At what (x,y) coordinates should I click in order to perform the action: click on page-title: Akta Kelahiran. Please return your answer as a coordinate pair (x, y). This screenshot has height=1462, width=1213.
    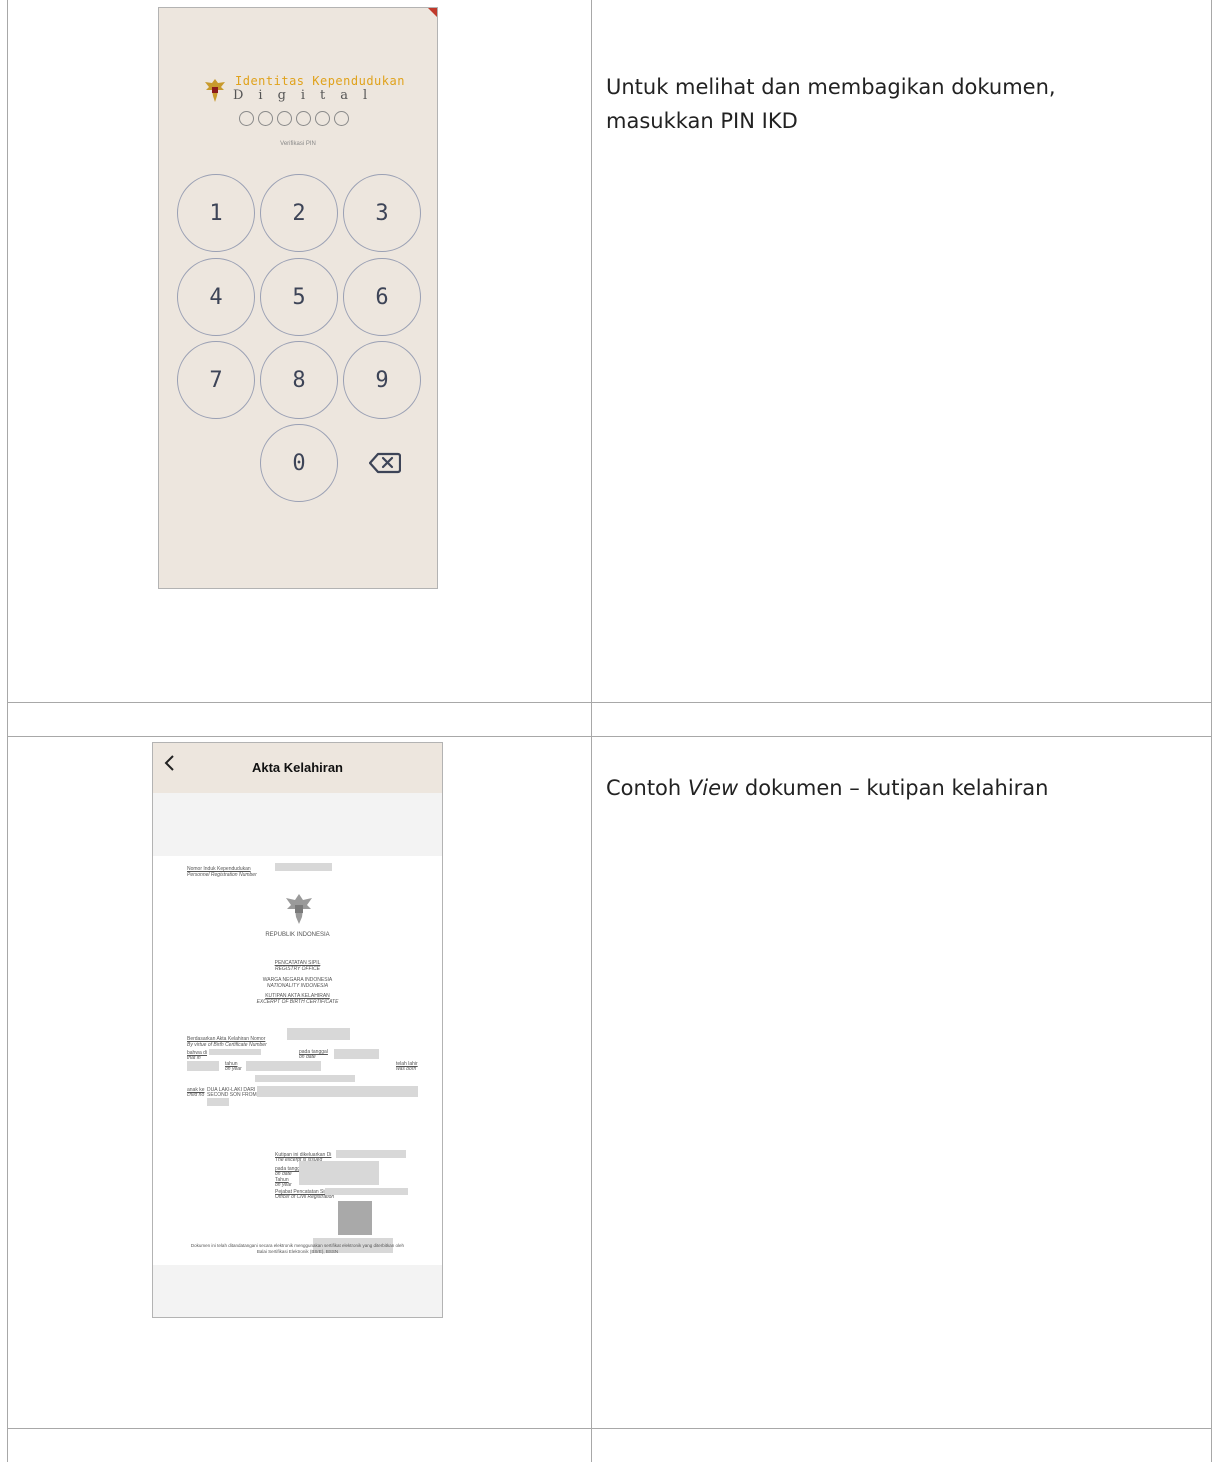
    Looking at the image, I should click on (297, 767).